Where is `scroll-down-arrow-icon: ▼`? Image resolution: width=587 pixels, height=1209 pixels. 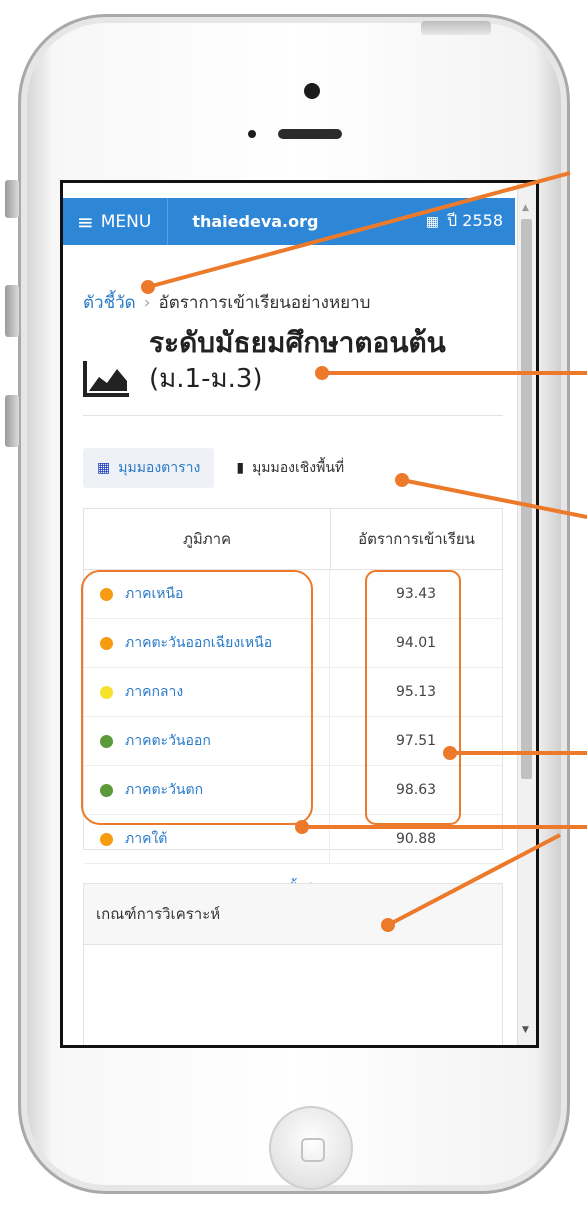
scroll-down-arrow-icon: ▼ is located at coordinates (525, 1030).